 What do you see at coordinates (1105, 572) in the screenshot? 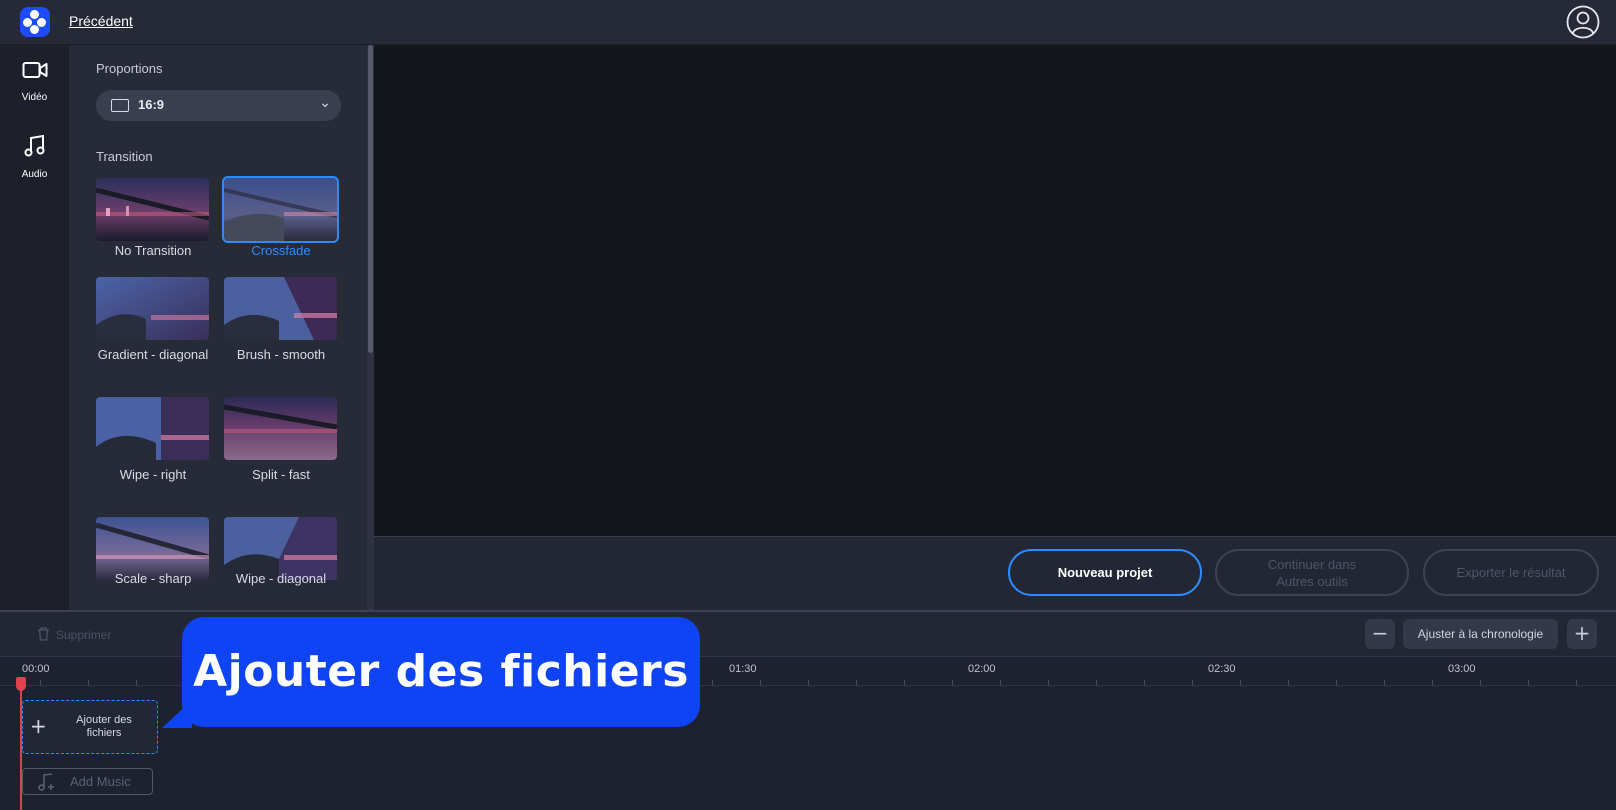
I see `new-project-button: Nouveau projet` at bounding box center [1105, 572].